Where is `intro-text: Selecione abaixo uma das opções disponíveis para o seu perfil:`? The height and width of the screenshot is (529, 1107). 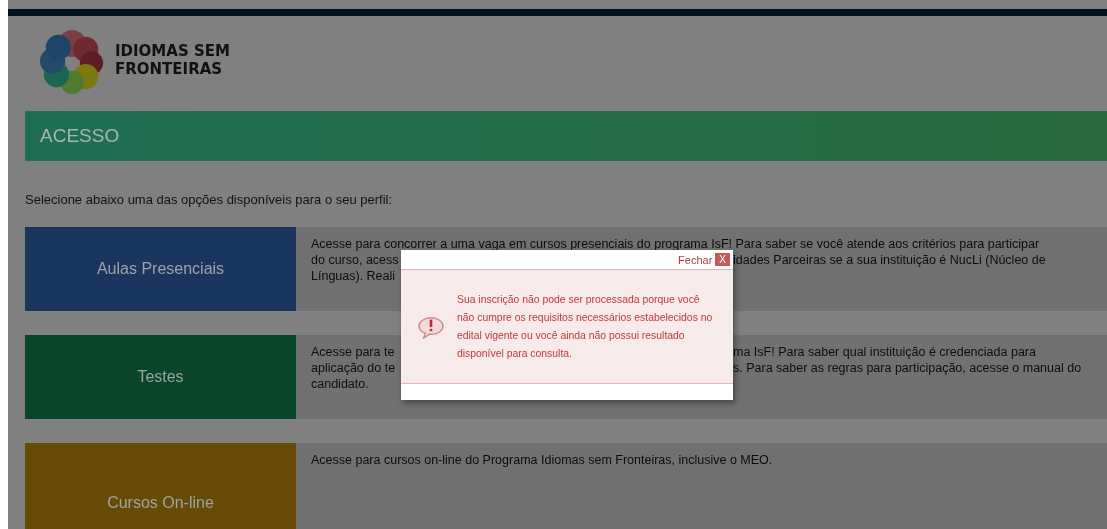 intro-text: Selecione abaixo uma das opções disponíveis para o seu perfil: is located at coordinates (209, 199).